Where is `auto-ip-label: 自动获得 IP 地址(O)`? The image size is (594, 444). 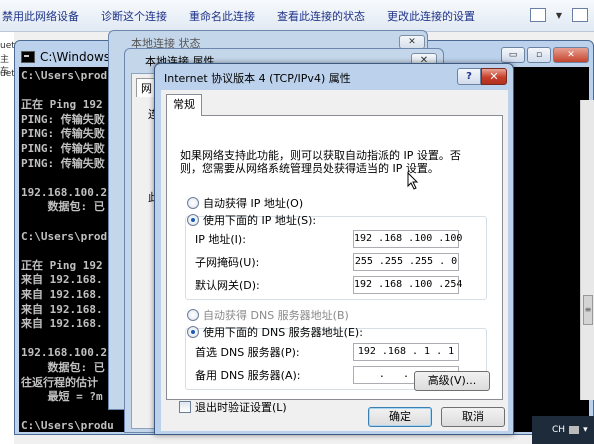 auto-ip-label: 自动获得 IP 地址(O) is located at coordinates (253, 203).